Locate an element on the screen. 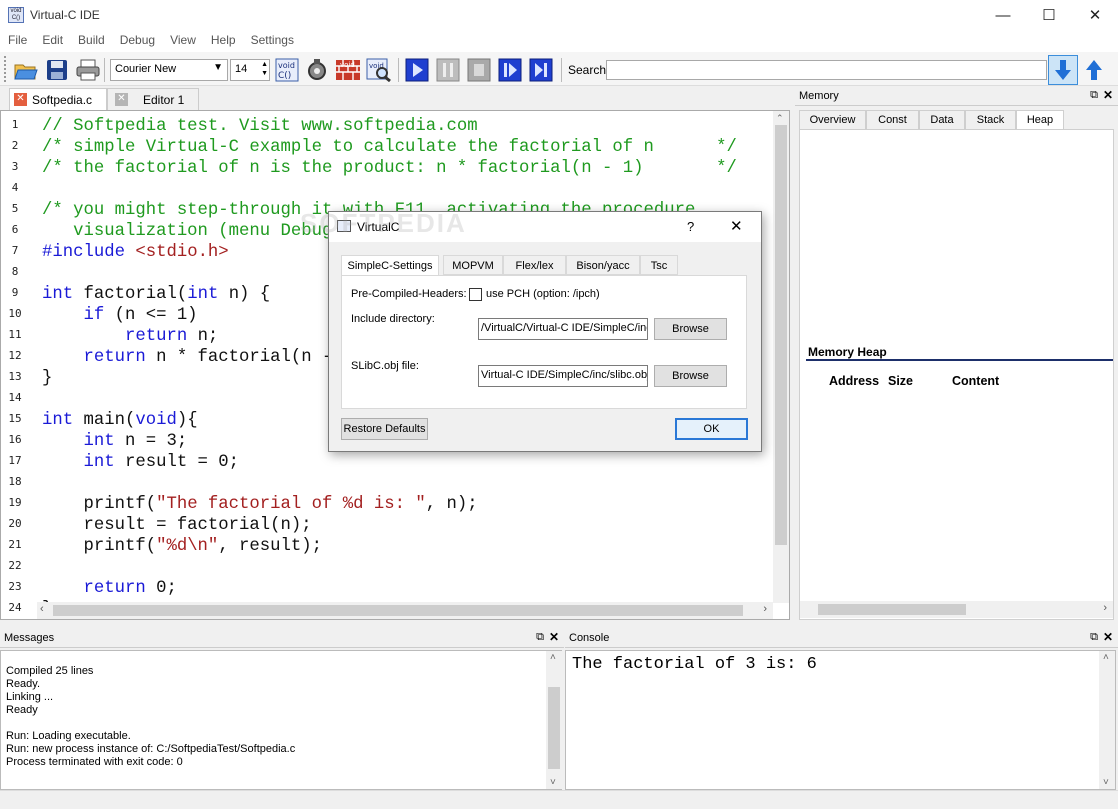 The image size is (1118, 809). menu-settings: Settings is located at coordinates (272, 38).